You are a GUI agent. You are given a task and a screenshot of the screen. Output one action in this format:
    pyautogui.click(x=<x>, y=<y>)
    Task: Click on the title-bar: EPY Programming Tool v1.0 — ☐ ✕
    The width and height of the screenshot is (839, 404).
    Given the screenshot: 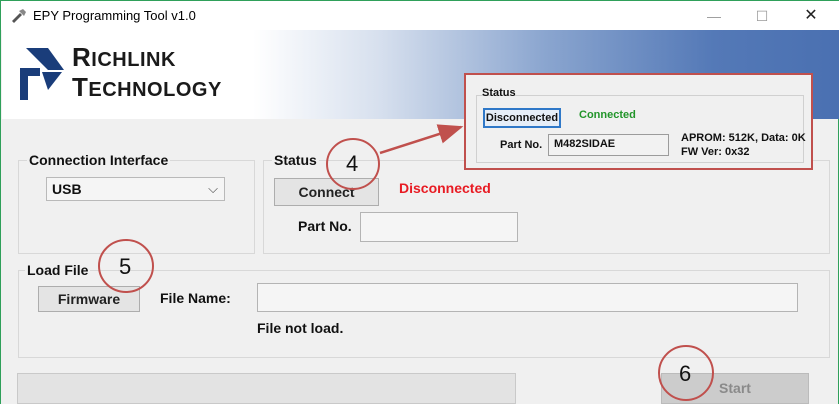 What is the action you would take?
    pyautogui.click(x=420, y=15)
    